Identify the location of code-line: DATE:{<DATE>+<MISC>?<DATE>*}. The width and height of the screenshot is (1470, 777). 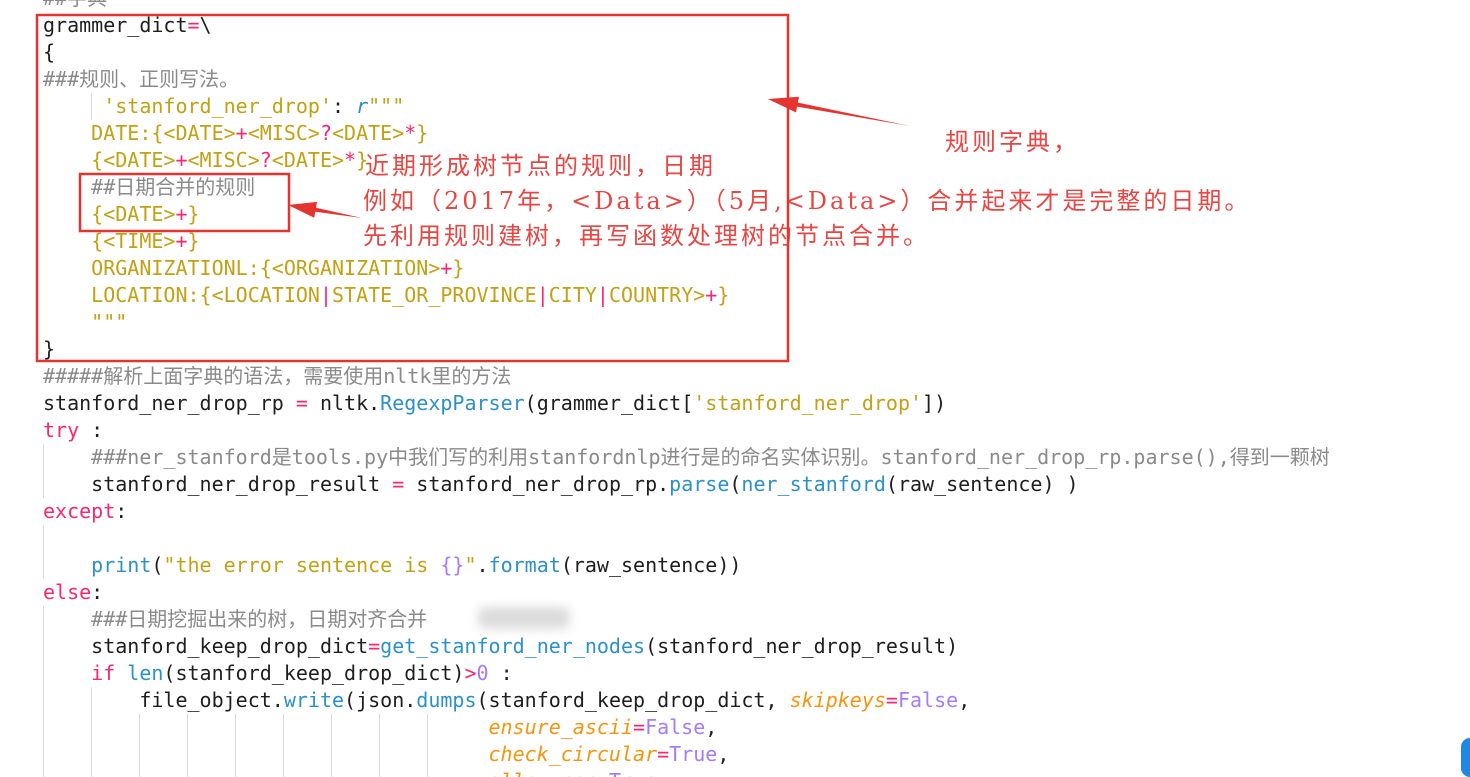
(735, 133).